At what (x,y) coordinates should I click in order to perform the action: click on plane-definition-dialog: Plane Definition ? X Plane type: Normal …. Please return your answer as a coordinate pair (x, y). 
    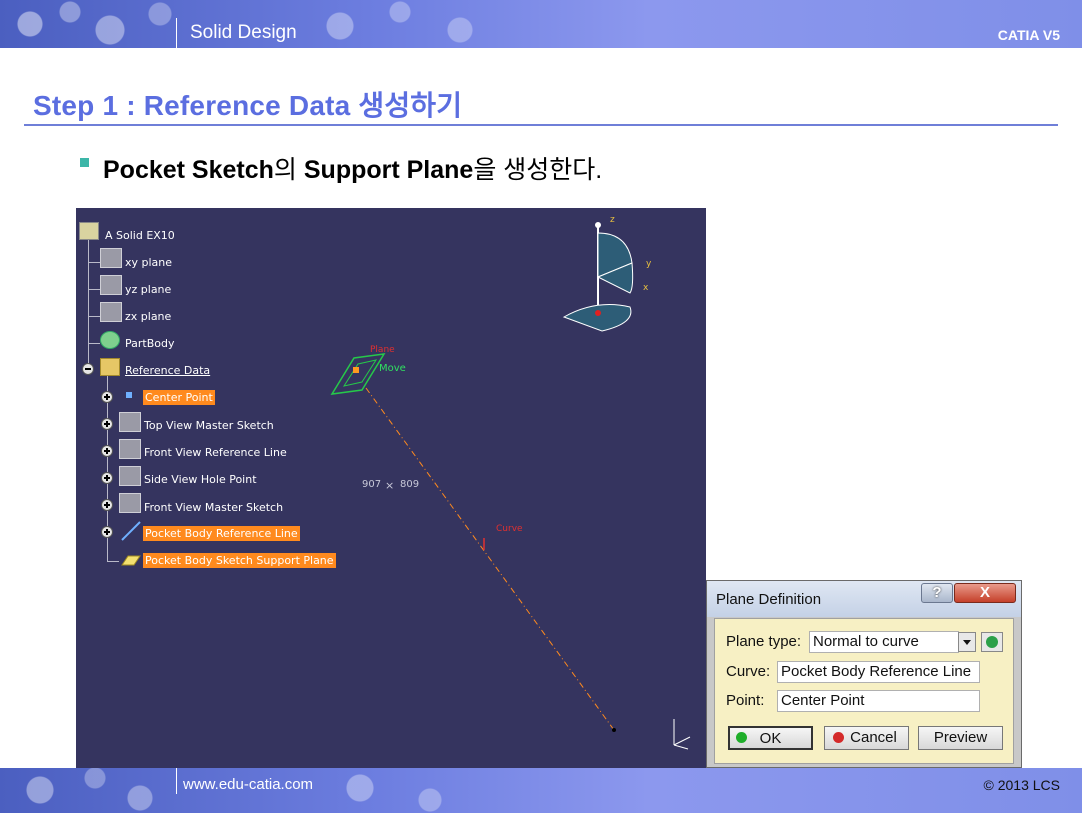
    Looking at the image, I should click on (864, 674).